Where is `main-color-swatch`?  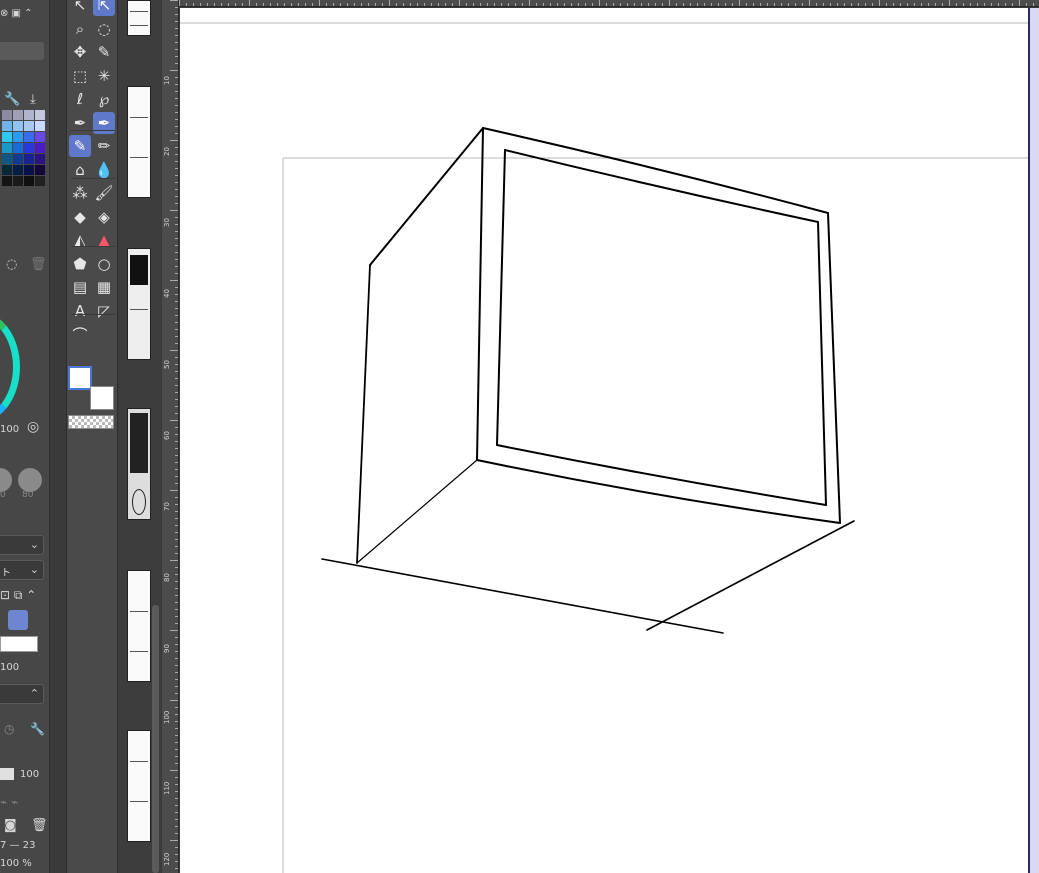
main-color-swatch is located at coordinates (80, 378).